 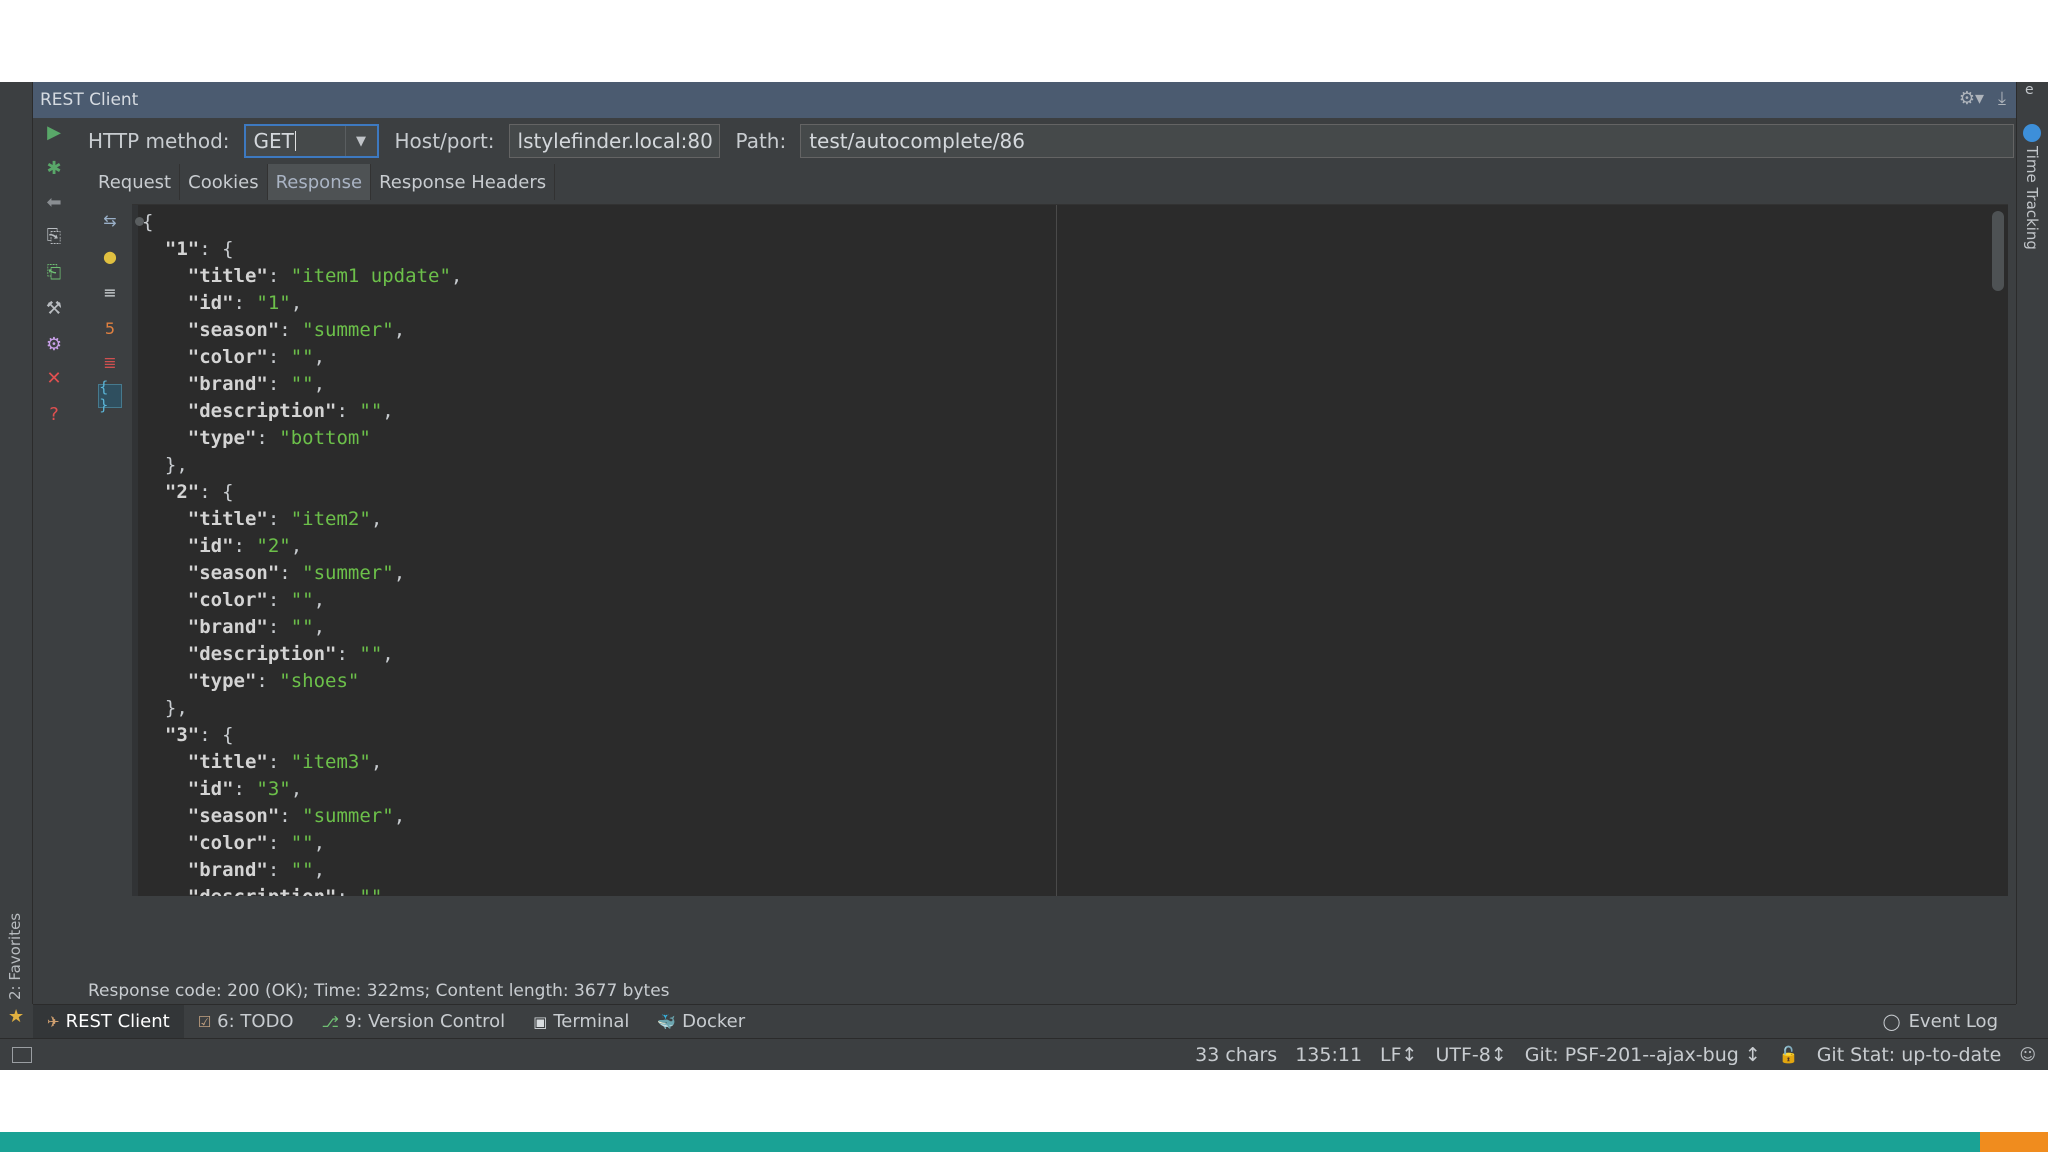 What do you see at coordinates (54, 378) in the screenshot?
I see `close-icon: ✕` at bounding box center [54, 378].